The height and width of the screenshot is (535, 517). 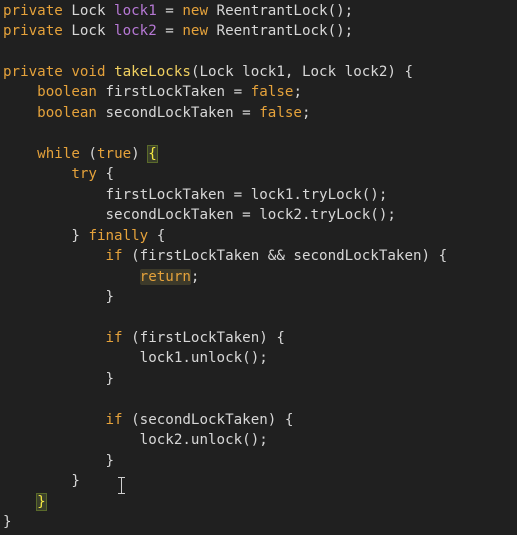 I want to click on code-text: lock2.unlock();, so click(x=203, y=440).